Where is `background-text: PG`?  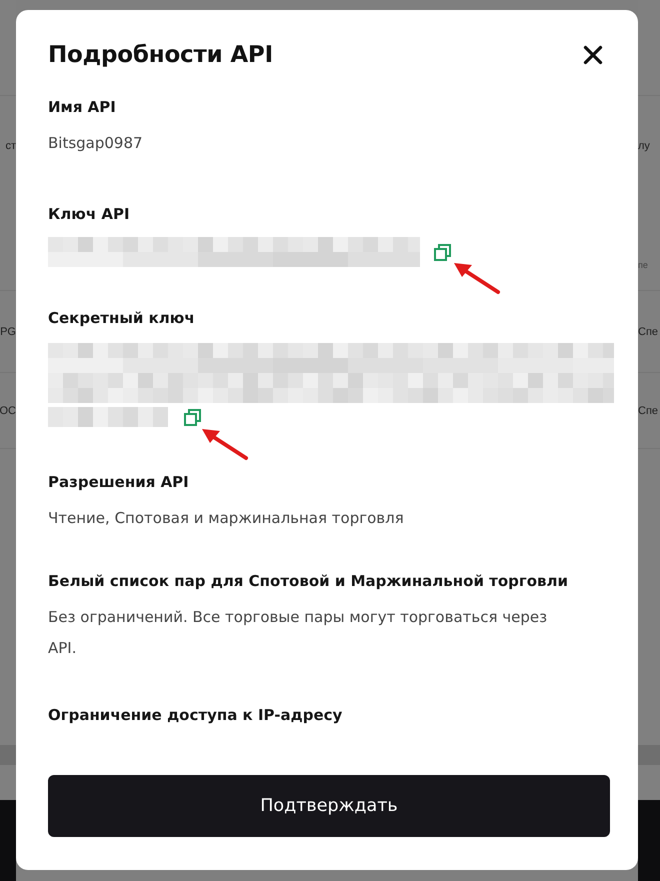
background-text: PG is located at coordinates (8, 332).